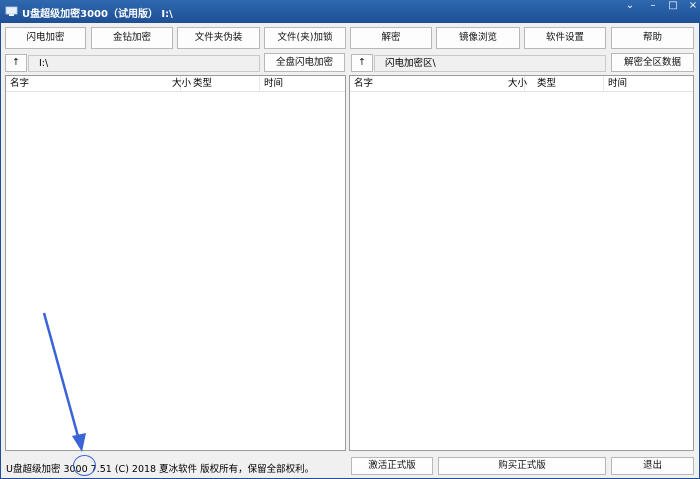 The height and width of the screenshot is (479, 700). Describe the element at coordinates (490, 63) in the screenshot. I see `right-path-field: 闪电加密区\` at that location.